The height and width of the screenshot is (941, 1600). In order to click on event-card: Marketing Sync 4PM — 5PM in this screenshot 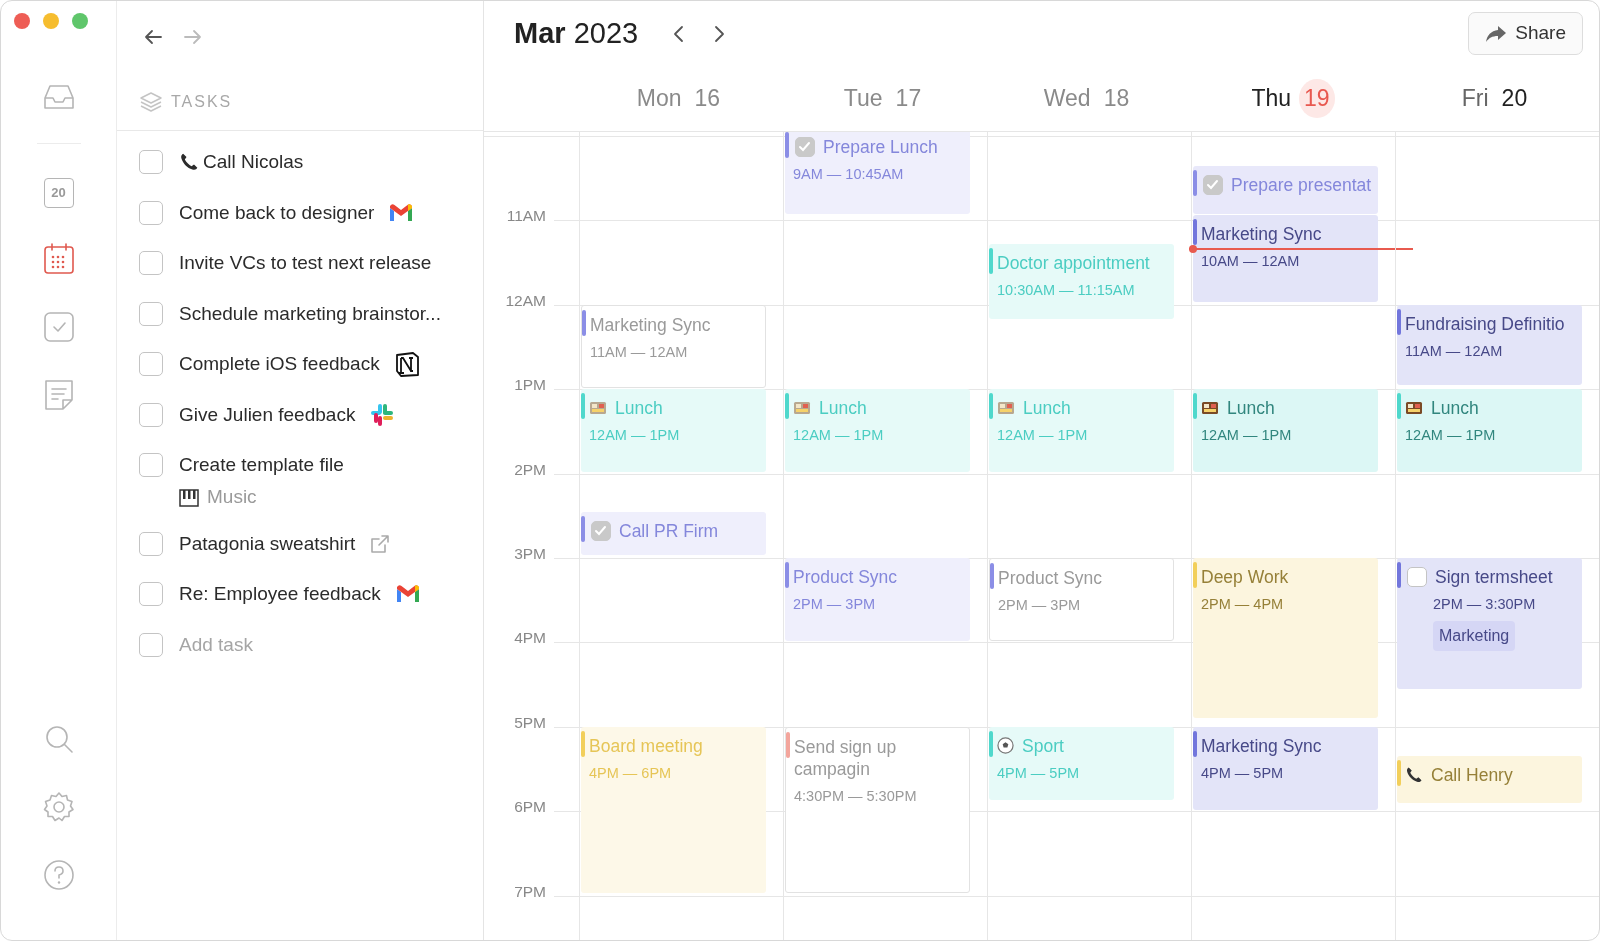, I will do `click(1285, 768)`.